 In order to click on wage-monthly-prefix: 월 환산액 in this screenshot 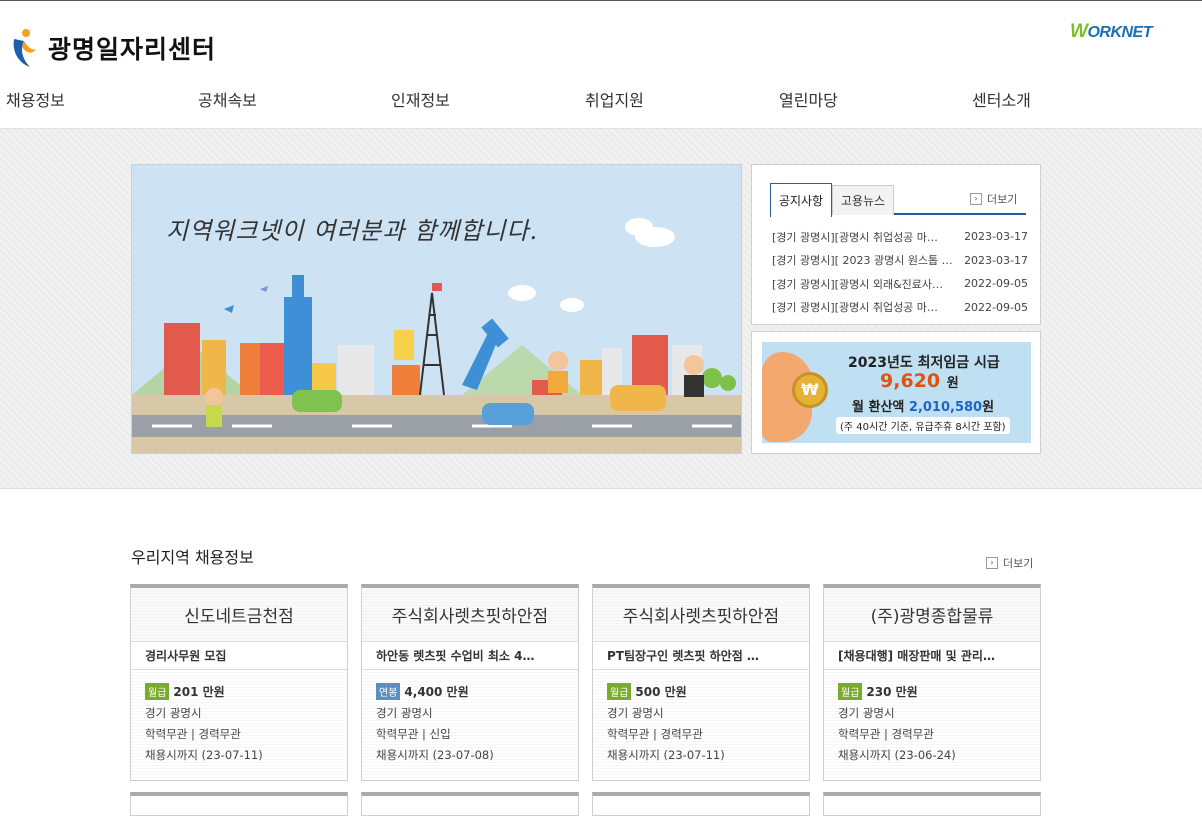, I will do `click(878, 407)`.